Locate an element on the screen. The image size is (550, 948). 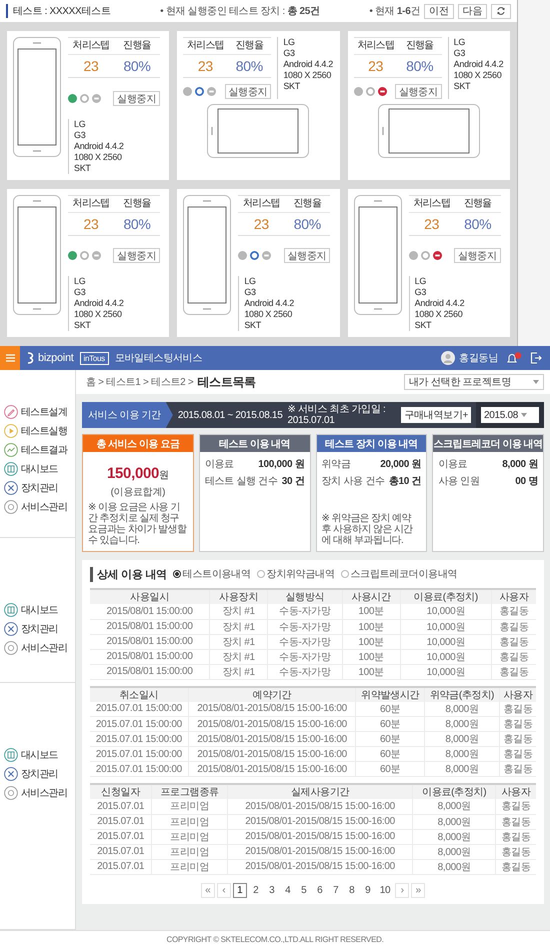
sidebar-item: 테스트실행 is located at coordinates (44, 431).